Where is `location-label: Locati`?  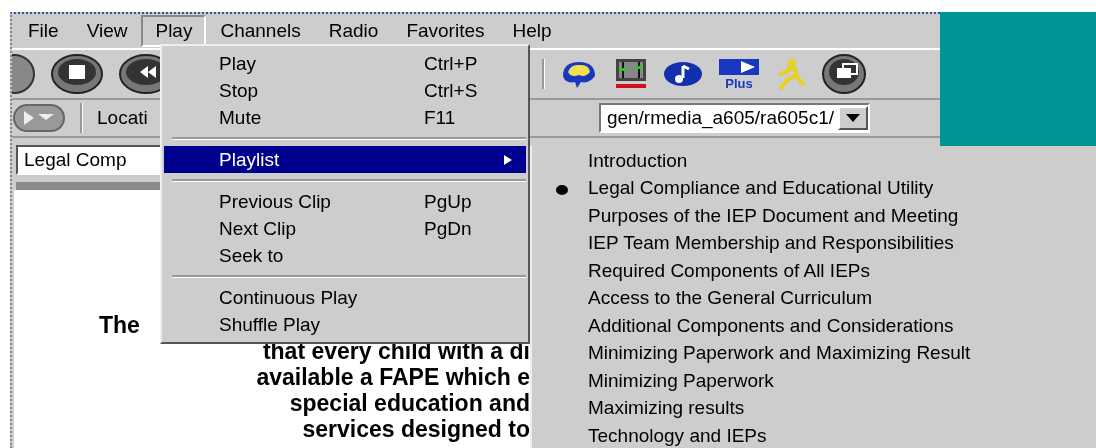 location-label: Locati is located at coordinates (122, 118).